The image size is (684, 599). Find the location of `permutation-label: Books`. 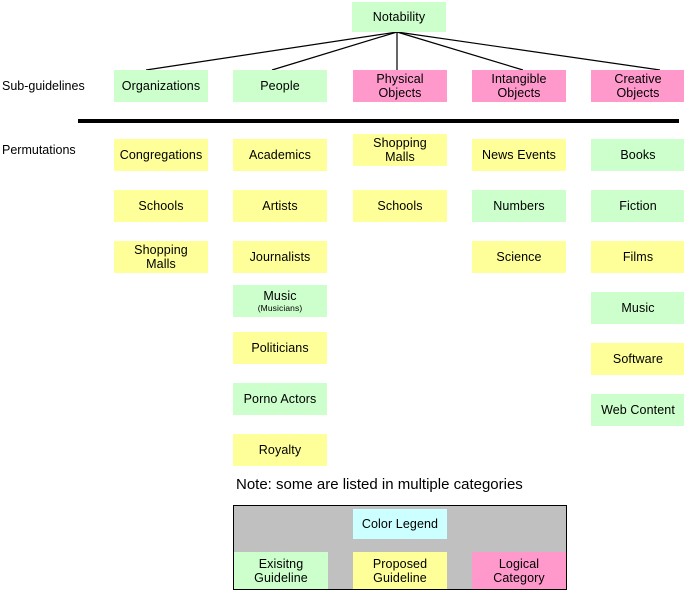

permutation-label: Books is located at coordinates (638, 155).